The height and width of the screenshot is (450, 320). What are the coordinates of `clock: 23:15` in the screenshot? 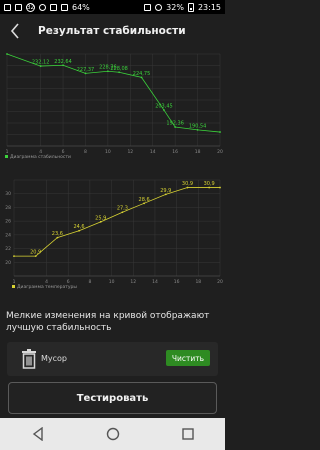 It's located at (209, 7).